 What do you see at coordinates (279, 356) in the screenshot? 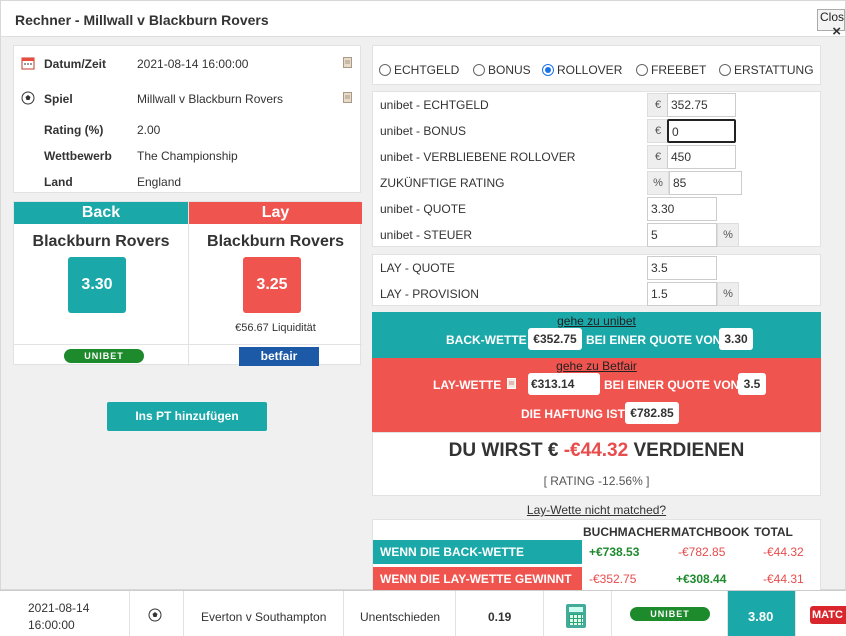
I see `betfair-logo: betfair` at bounding box center [279, 356].